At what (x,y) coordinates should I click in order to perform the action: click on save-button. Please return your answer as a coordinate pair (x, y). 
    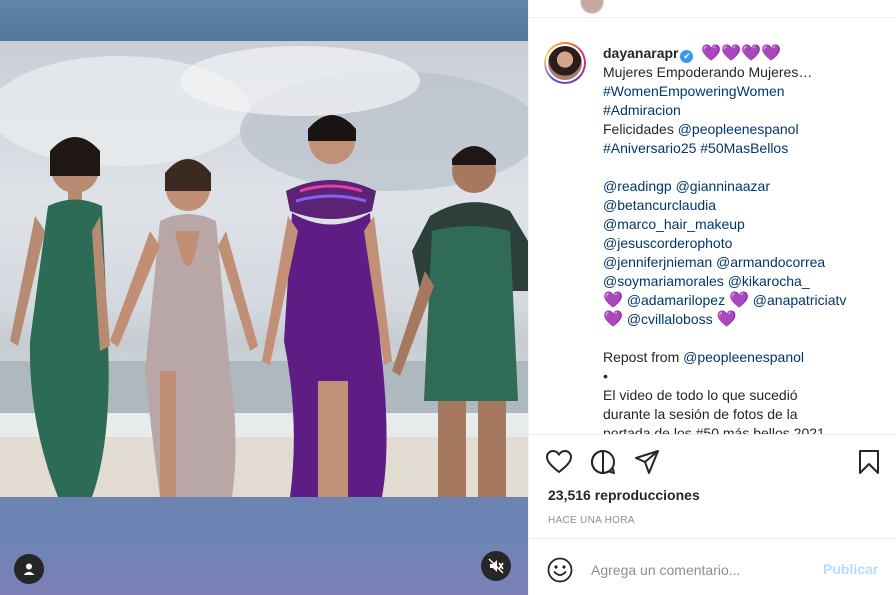
    Looking at the image, I should click on (869, 462).